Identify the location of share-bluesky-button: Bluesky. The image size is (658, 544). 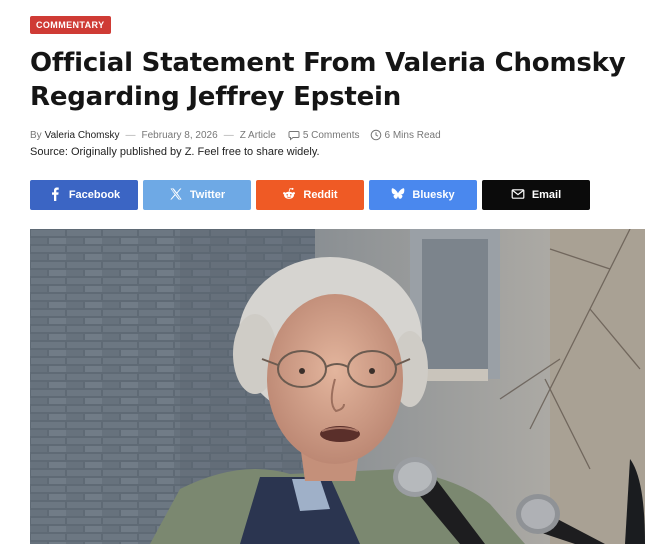
(423, 195).